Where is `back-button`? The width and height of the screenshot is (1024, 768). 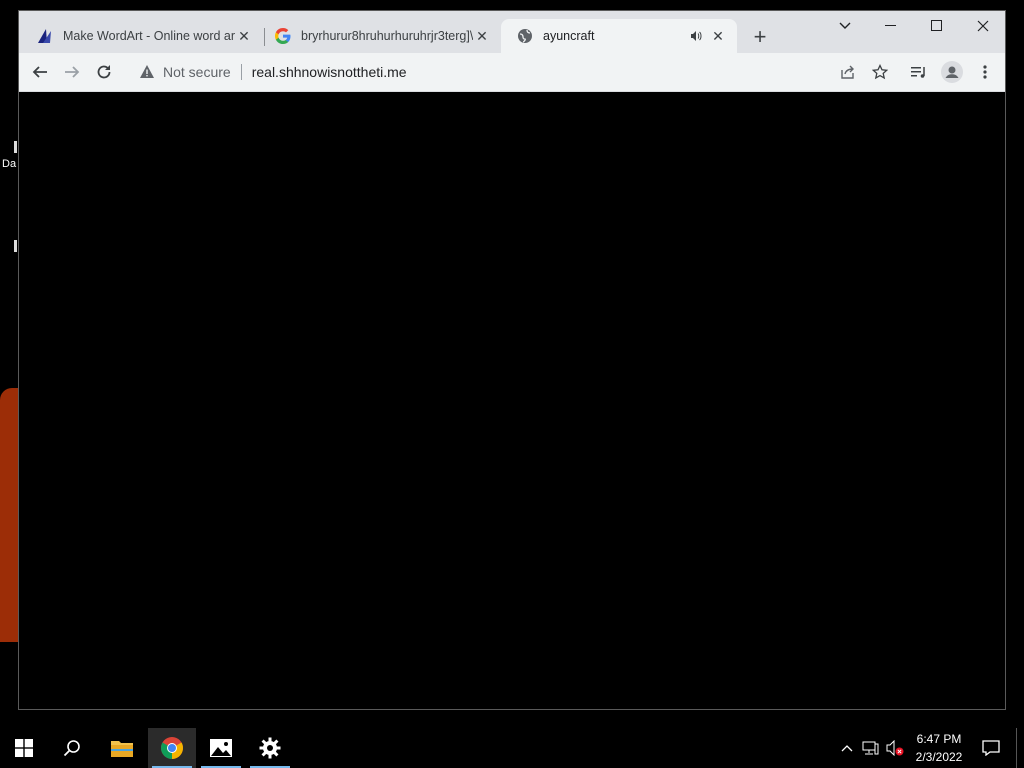 back-button is located at coordinates (40, 72).